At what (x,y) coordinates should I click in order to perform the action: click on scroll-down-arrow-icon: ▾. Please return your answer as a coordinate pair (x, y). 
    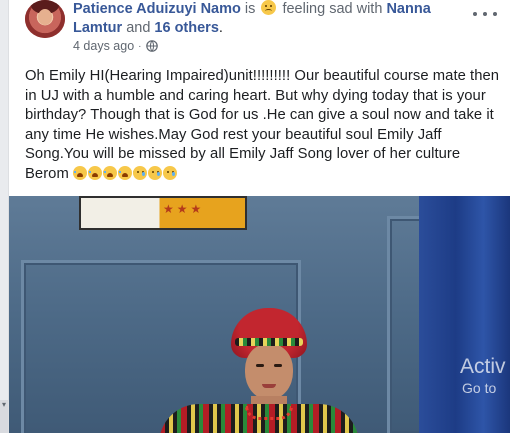
    Looking at the image, I should click on (4, 405).